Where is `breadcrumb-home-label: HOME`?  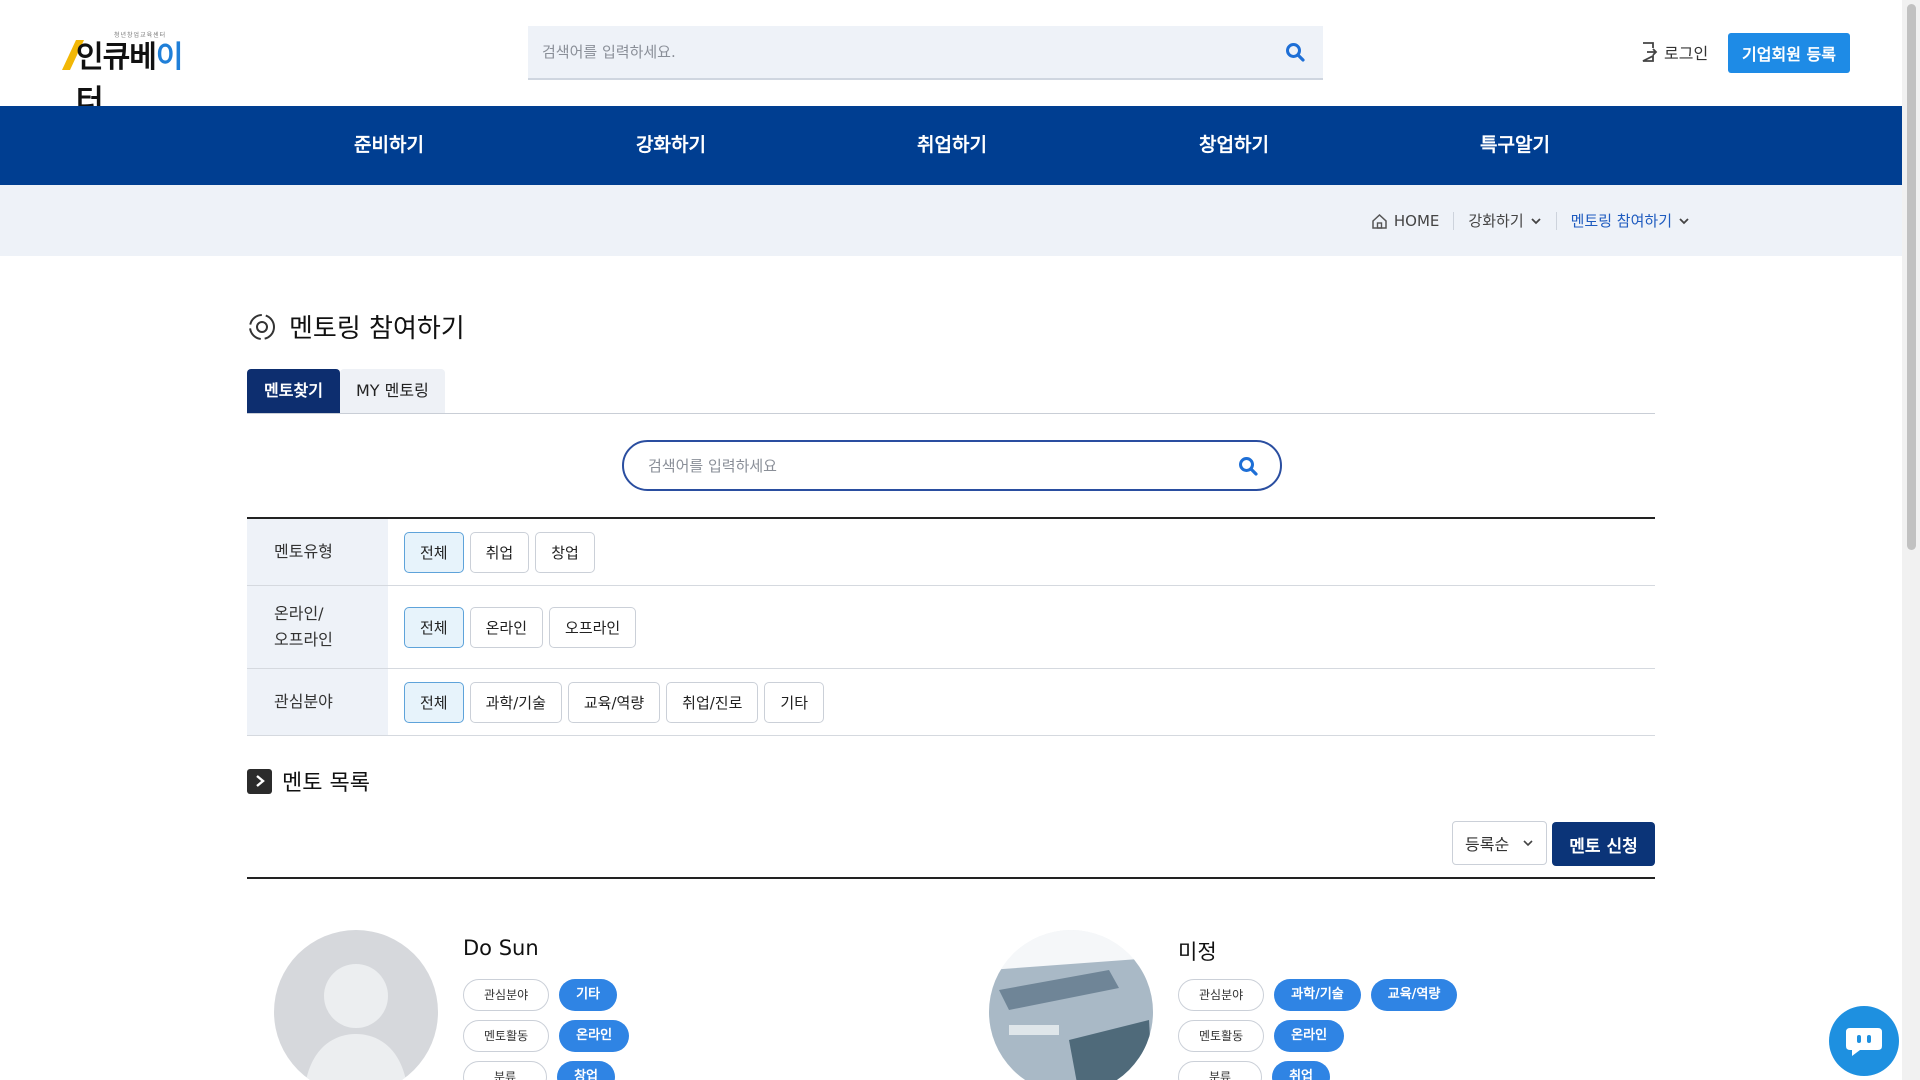 breadcrumb-home-label: HOME is located at coordinates (1416, 220).